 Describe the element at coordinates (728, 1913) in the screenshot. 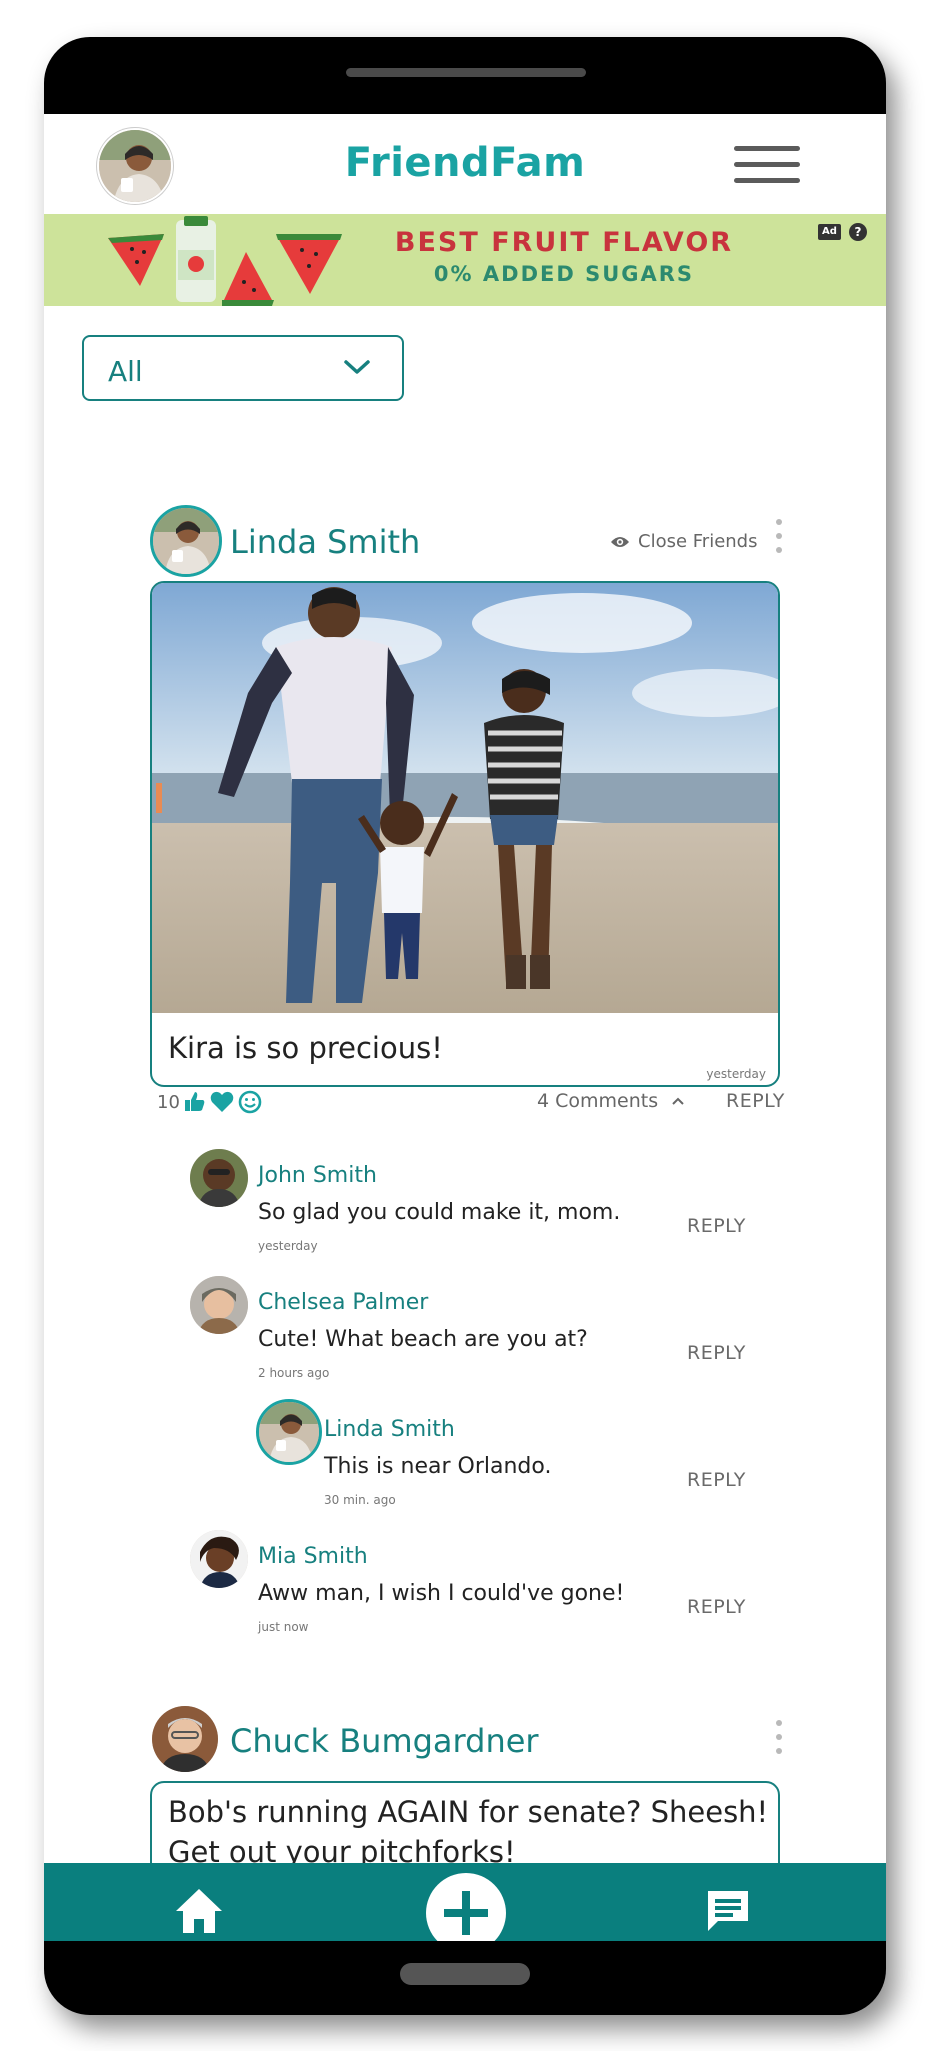

I see `chat-icon` at that location.